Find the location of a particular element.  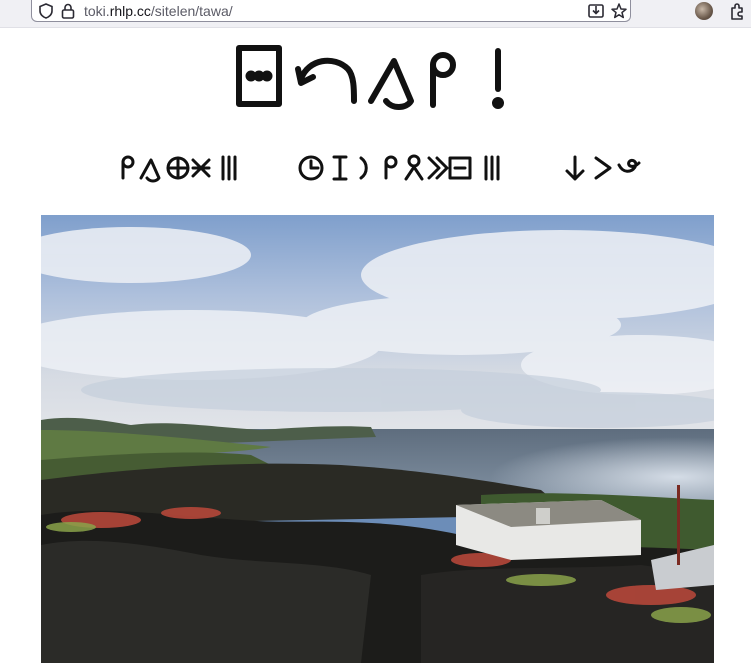

save-page-icon is located at coordinates (596, 11).